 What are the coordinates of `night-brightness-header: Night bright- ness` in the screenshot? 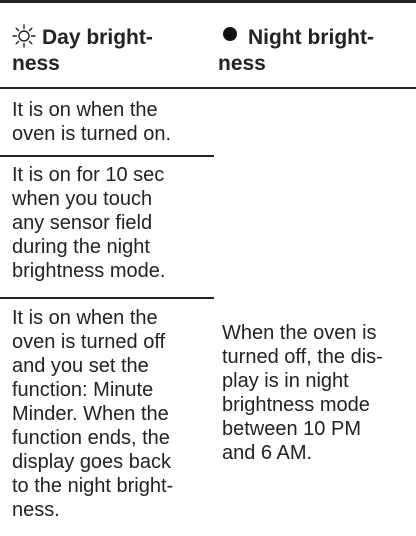 It's located at (313, 50).